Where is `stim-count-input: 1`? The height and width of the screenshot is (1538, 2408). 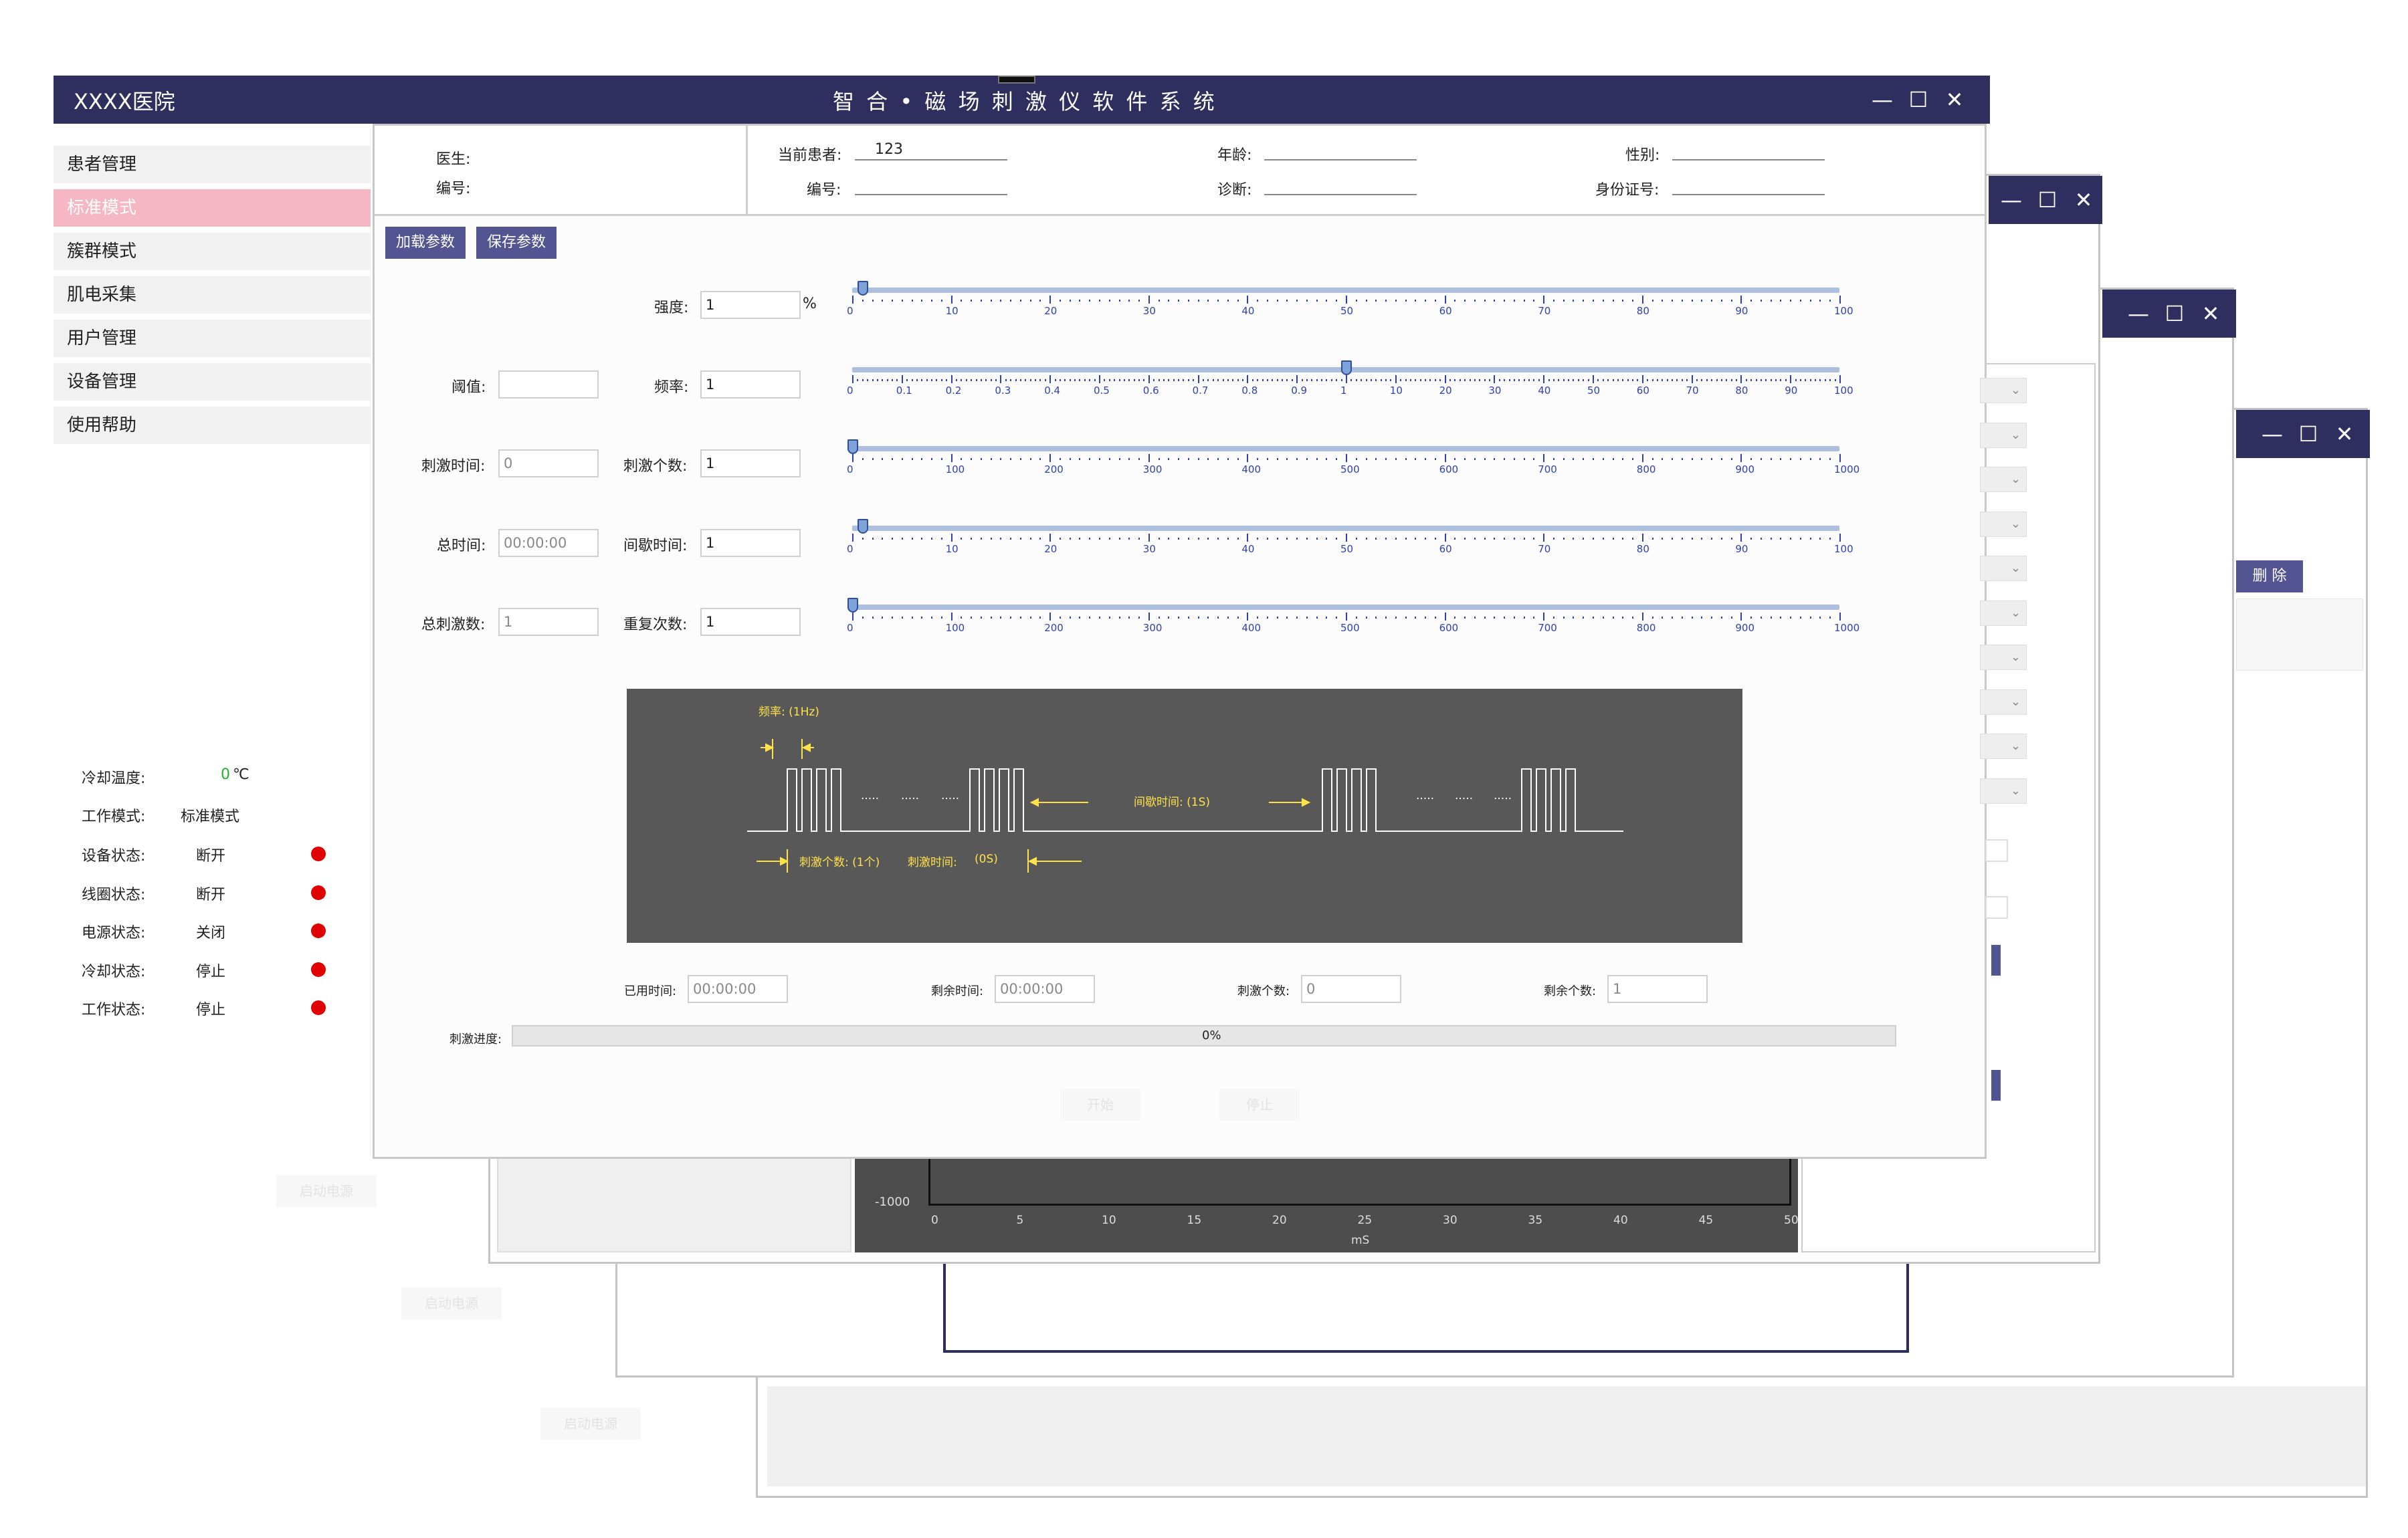
stim-count-input: 1 is located at coordinates (750, 463).